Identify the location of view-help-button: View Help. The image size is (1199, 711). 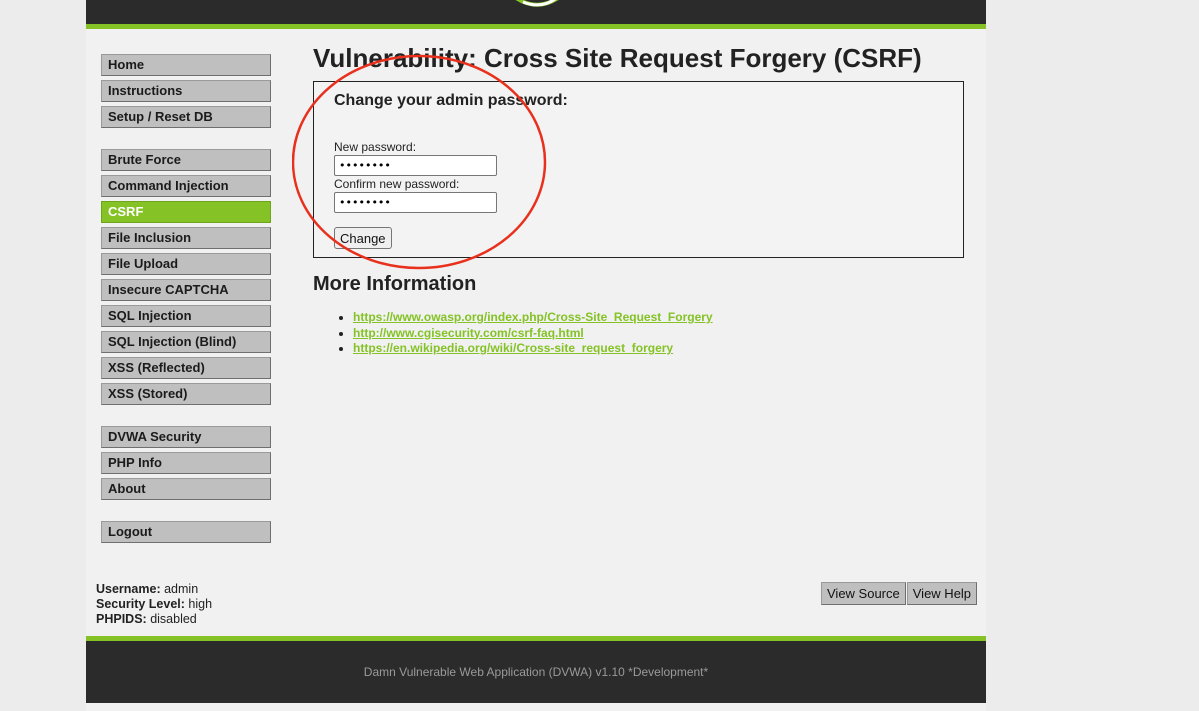
(942, 593).